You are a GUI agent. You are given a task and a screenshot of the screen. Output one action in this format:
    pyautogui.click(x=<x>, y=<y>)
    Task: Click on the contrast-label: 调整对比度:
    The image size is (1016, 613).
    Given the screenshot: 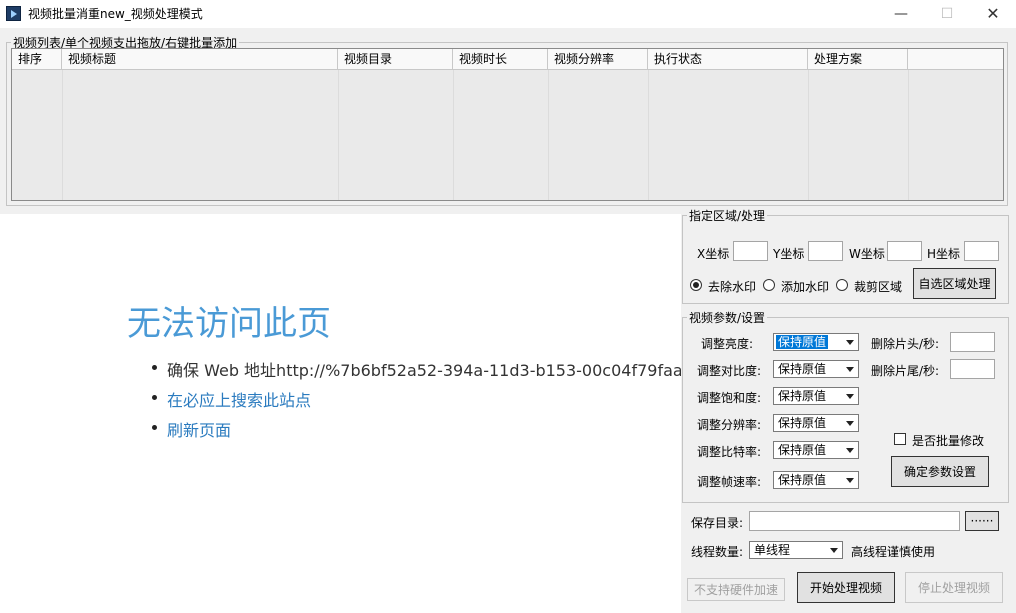 What is the action you would take?
    pyautogui.click(x=729, y=371)
    